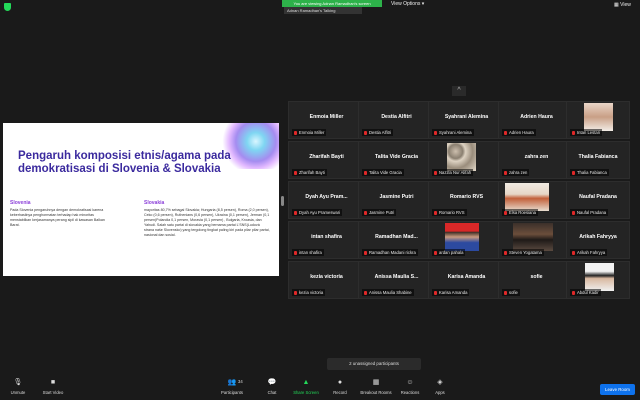 The image size is (640, 400). I want to click on participant-label-text: Nazzla Nur Alifah, so click(455, 172).